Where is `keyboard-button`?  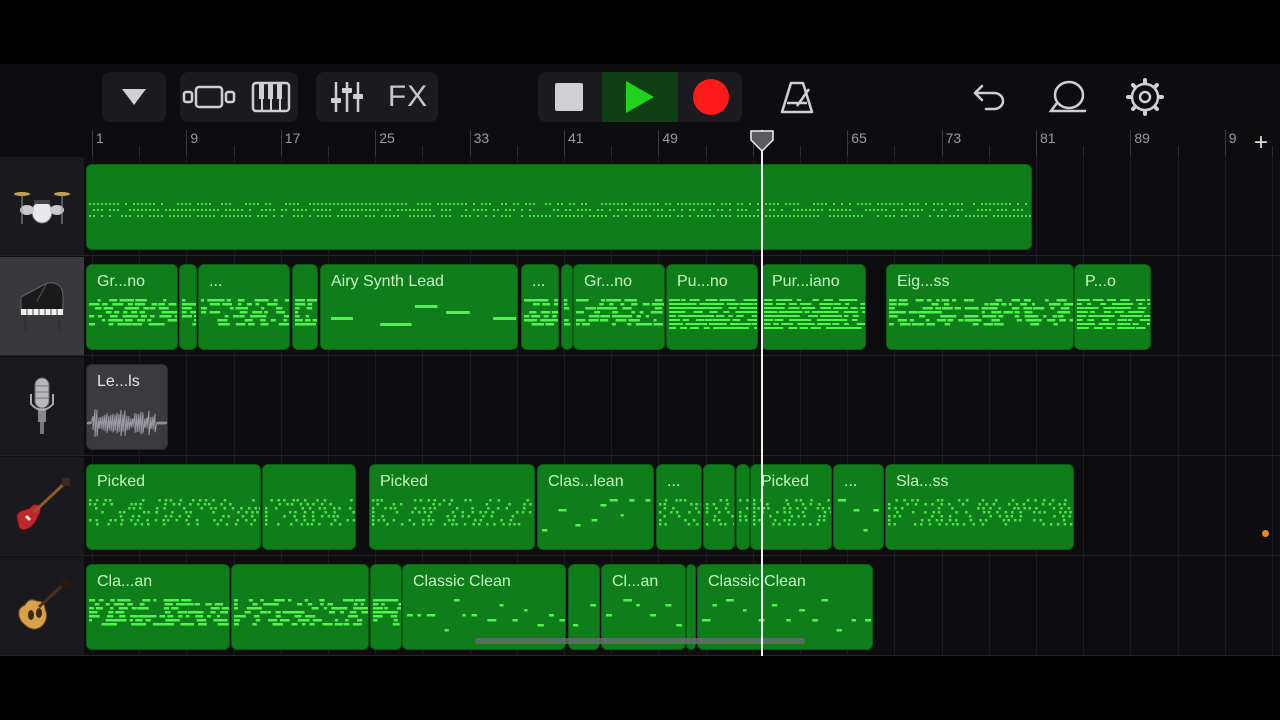 keyboard-button is located at coordinates (271, 97).